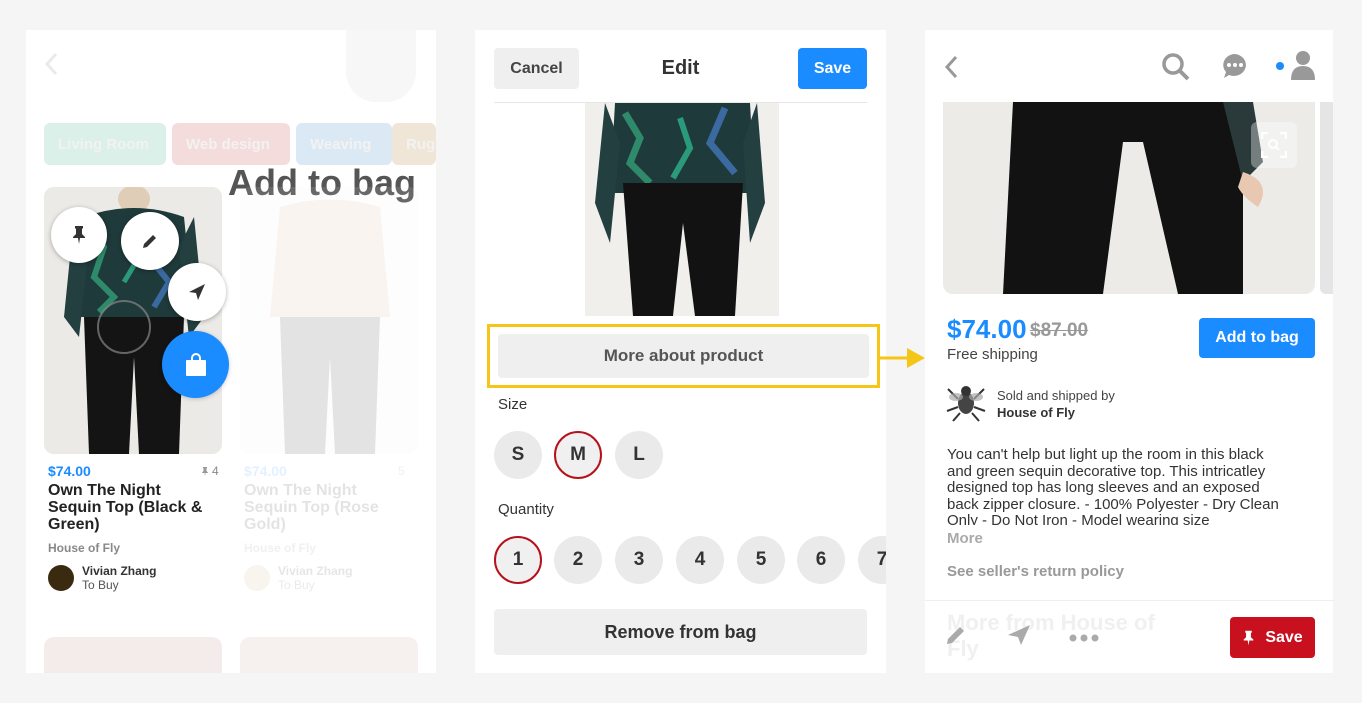 This screenshot has width=1362, height=703. I want to click on return-policy-link: See seller's return policy, so click(1035, 571).